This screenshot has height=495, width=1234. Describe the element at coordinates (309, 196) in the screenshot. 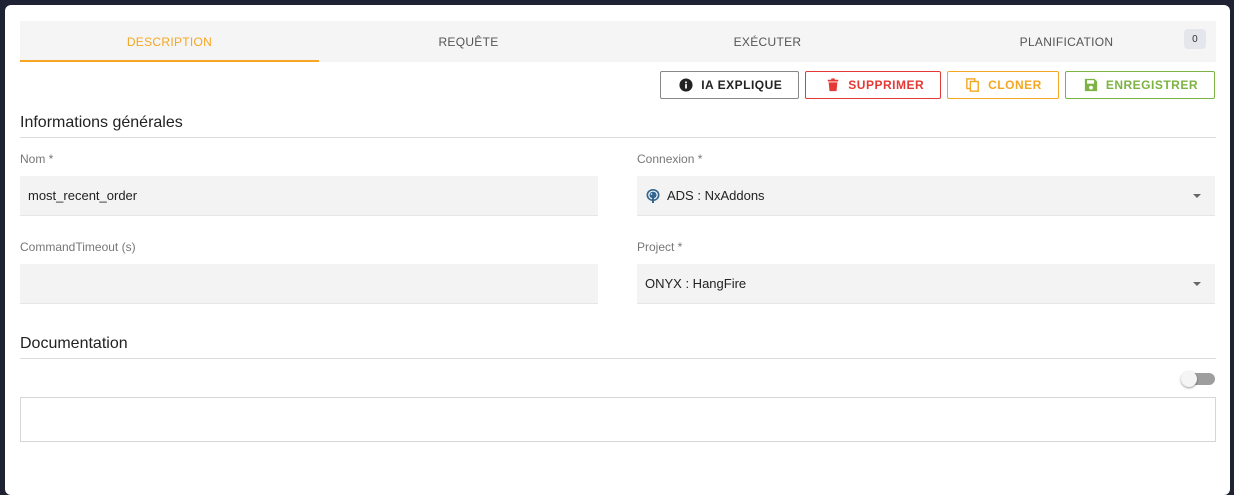

I see `name-field: most_recent_order` at that location.